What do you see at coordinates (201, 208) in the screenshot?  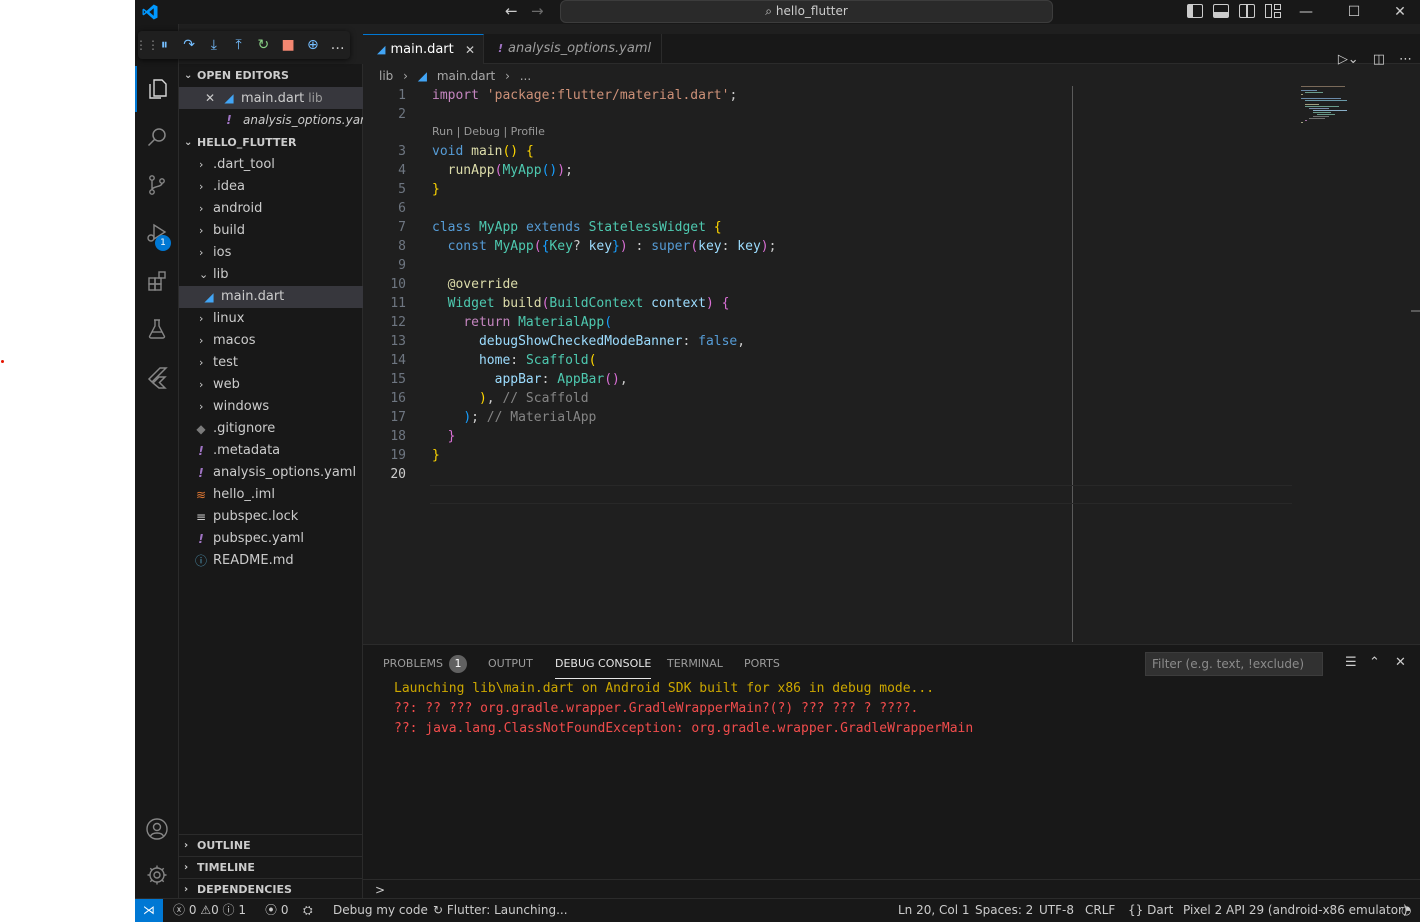 I see `chevron-right-icon: ›` at bounding box center [201, 208].